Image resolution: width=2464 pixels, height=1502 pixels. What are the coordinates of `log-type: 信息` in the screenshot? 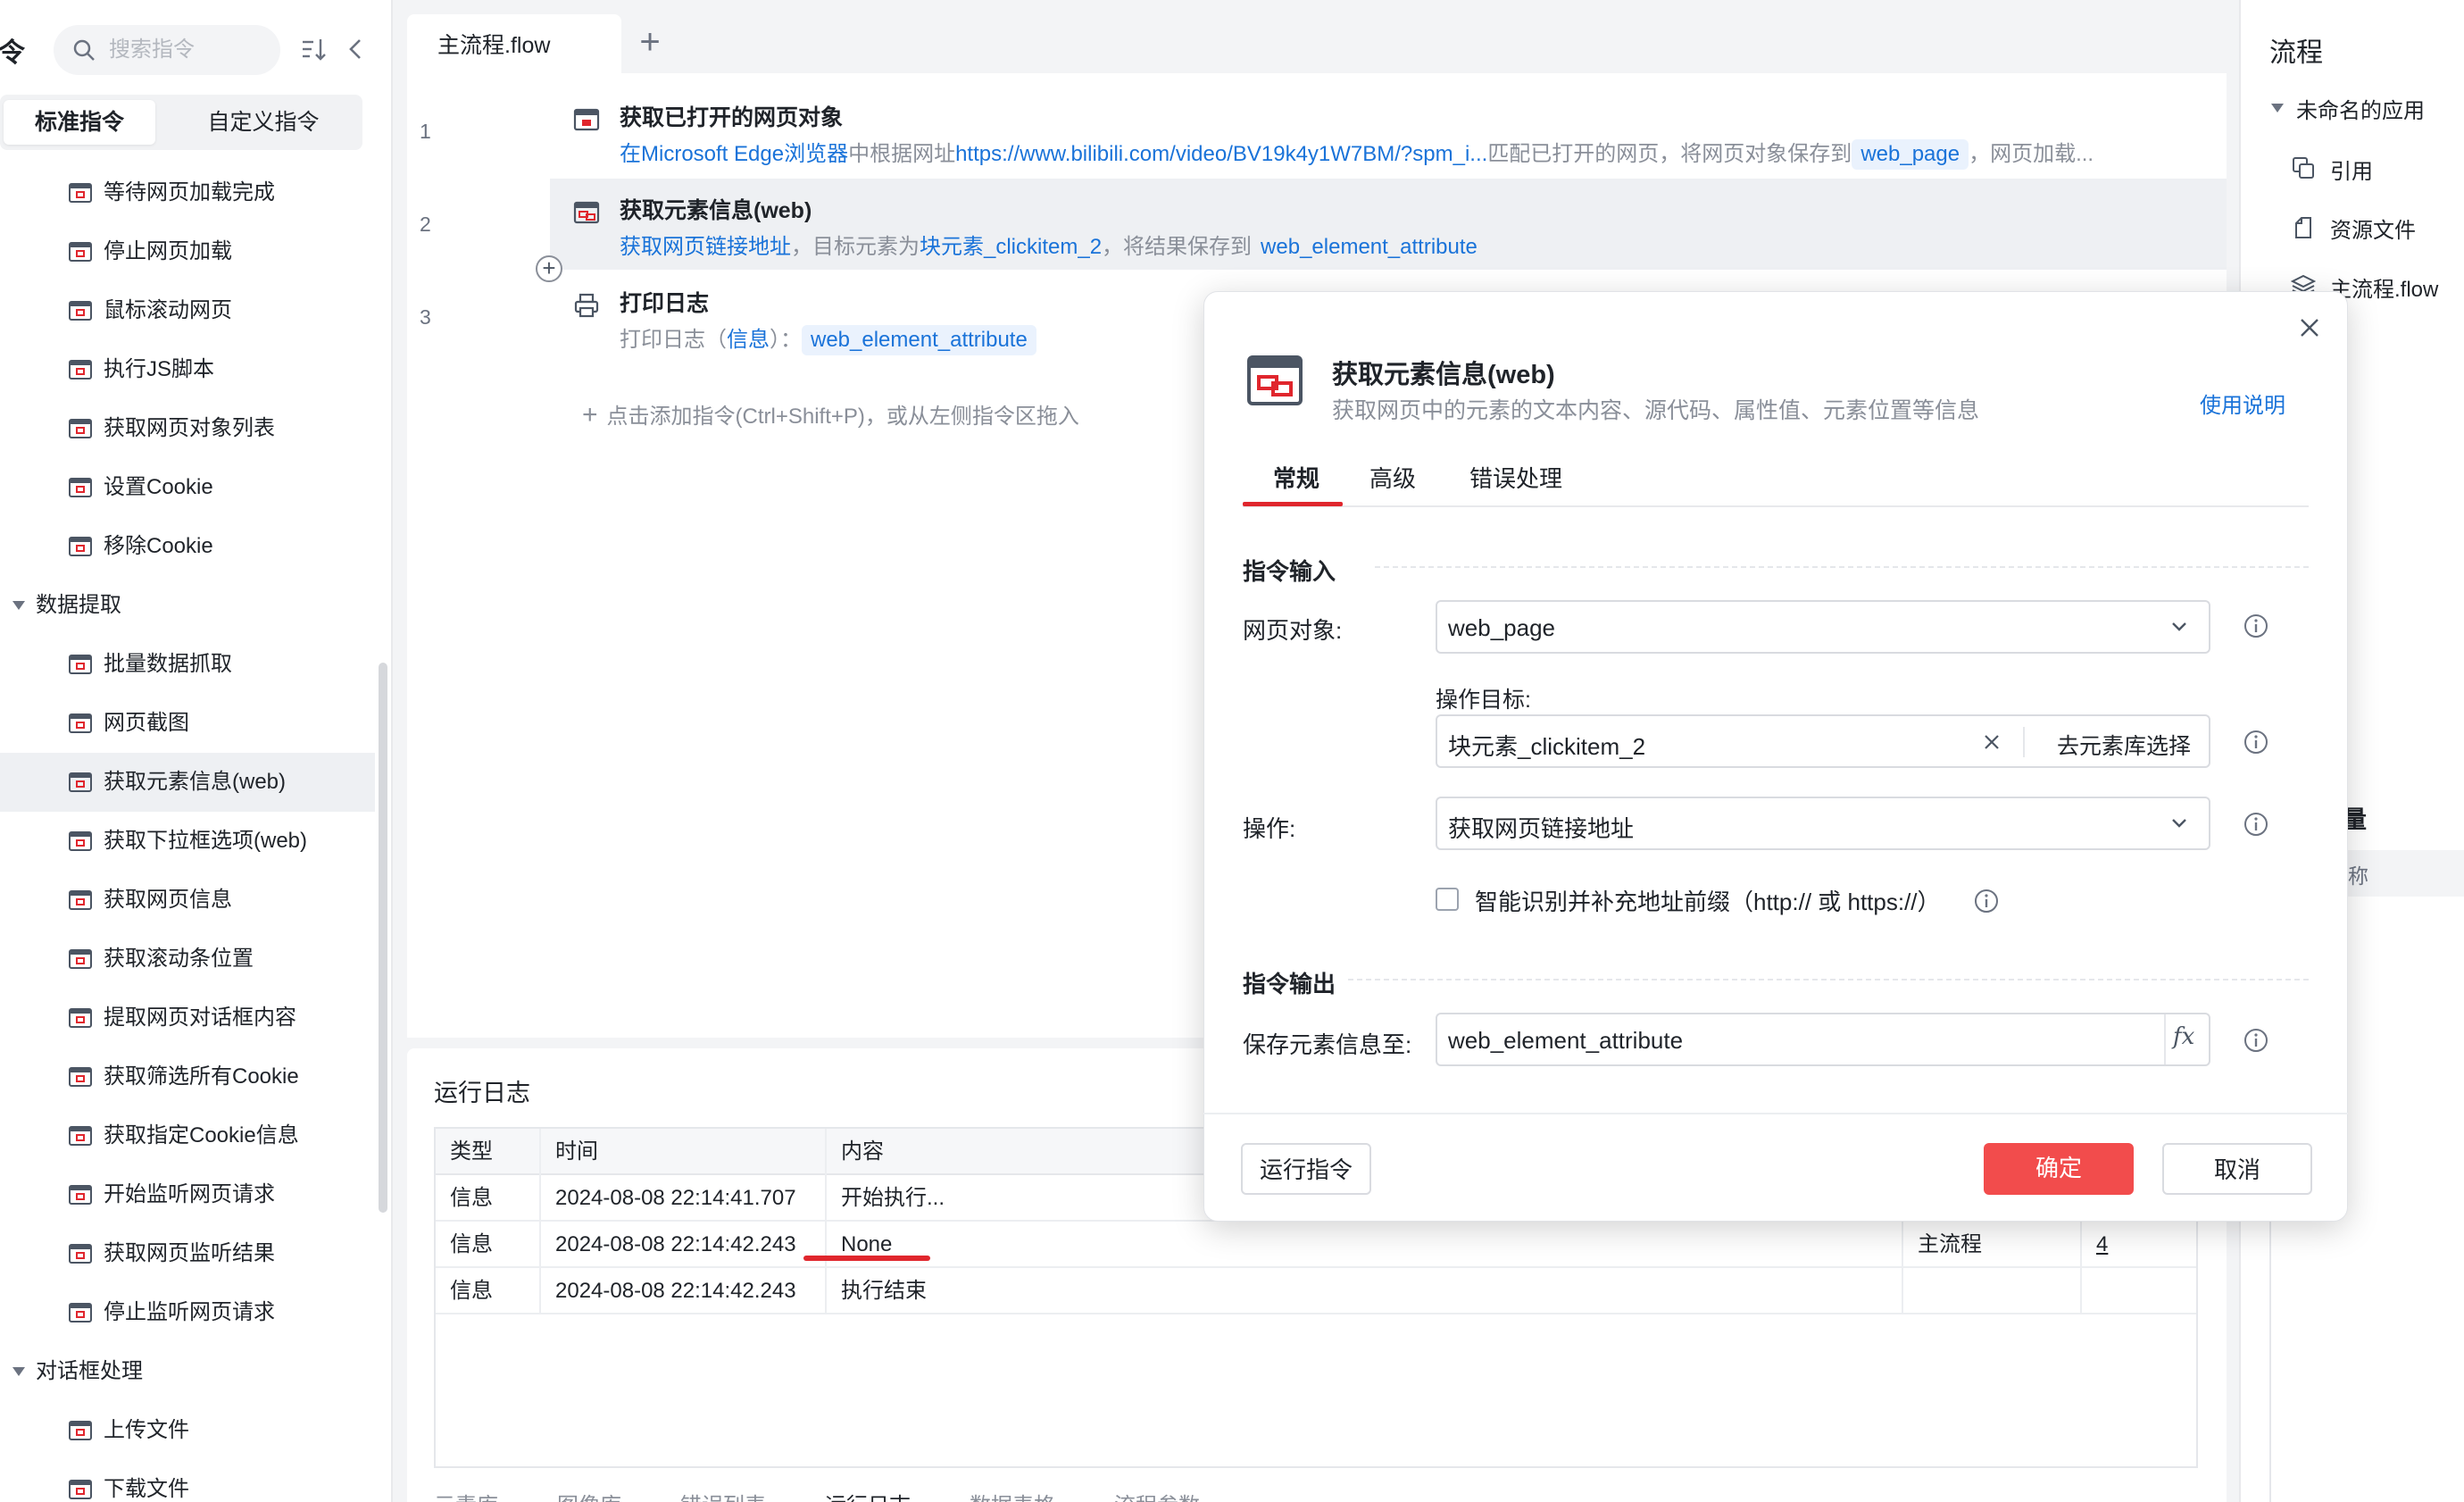 It's located at (488, 1245).